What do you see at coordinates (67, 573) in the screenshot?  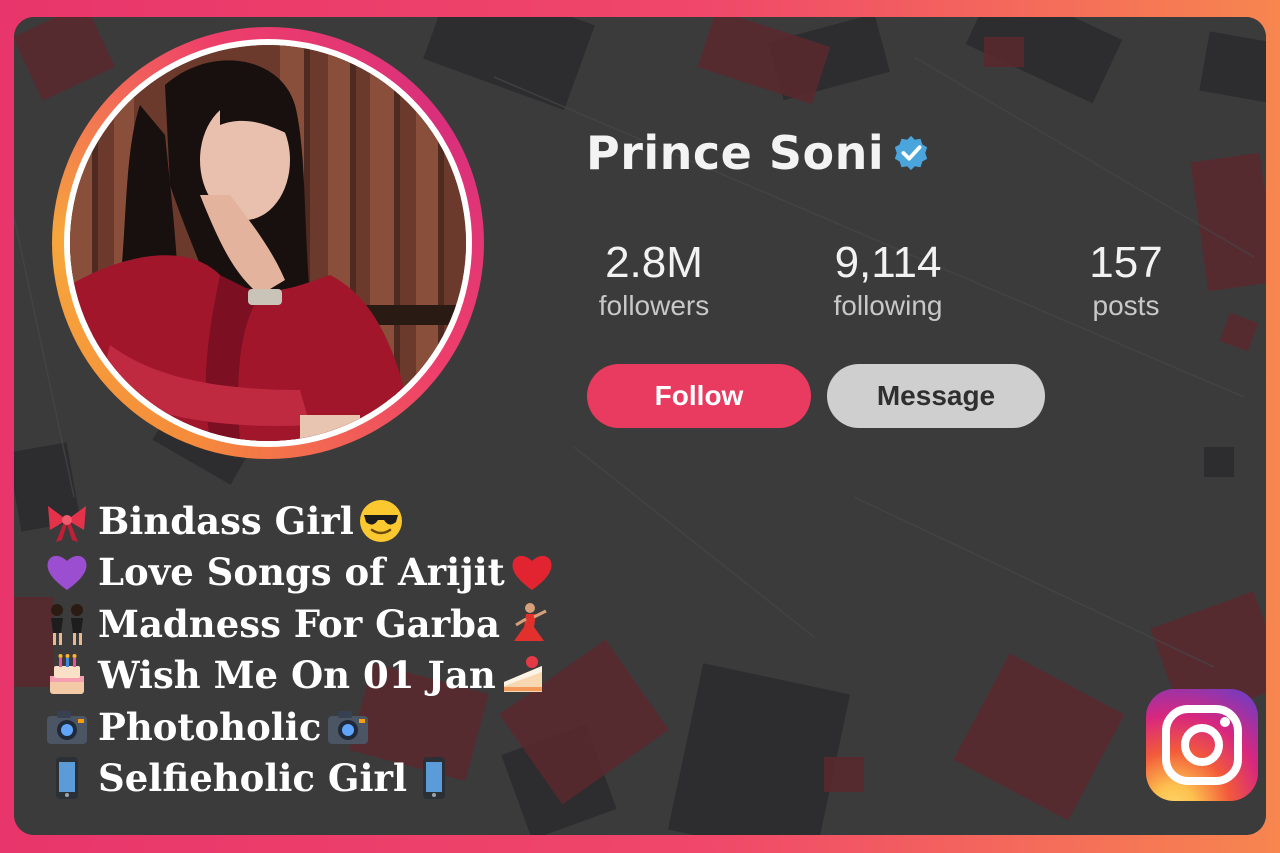 I see `purple-heart-icon` at bounding box center [67, 573].